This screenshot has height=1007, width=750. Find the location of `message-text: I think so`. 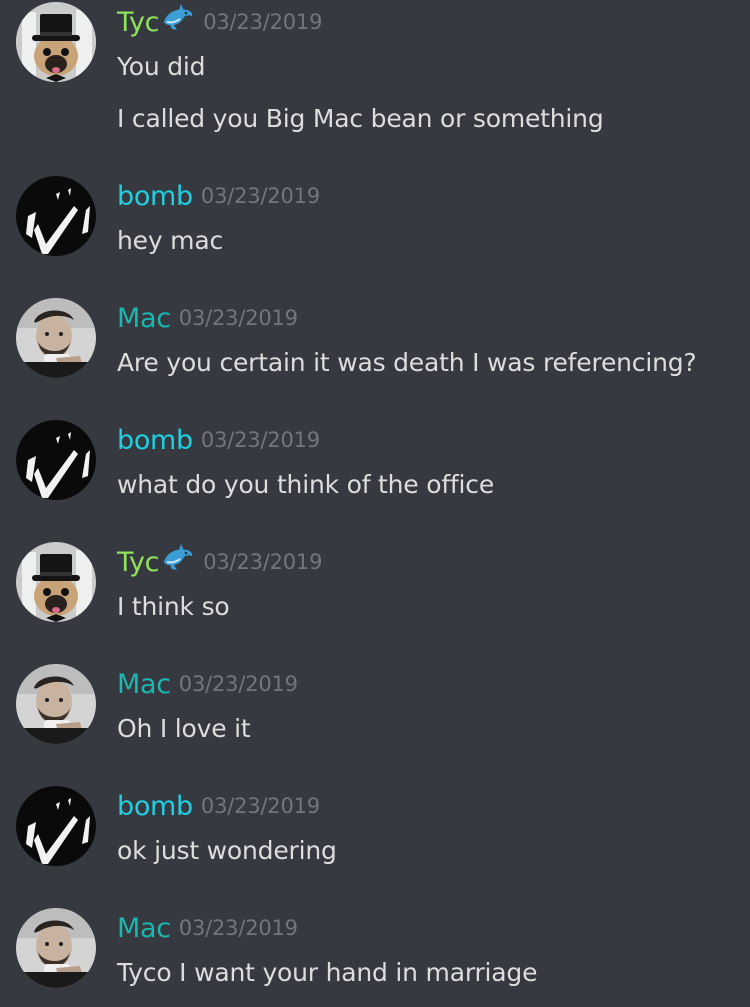

message-text: I think so is located at coordinates (173, 606).